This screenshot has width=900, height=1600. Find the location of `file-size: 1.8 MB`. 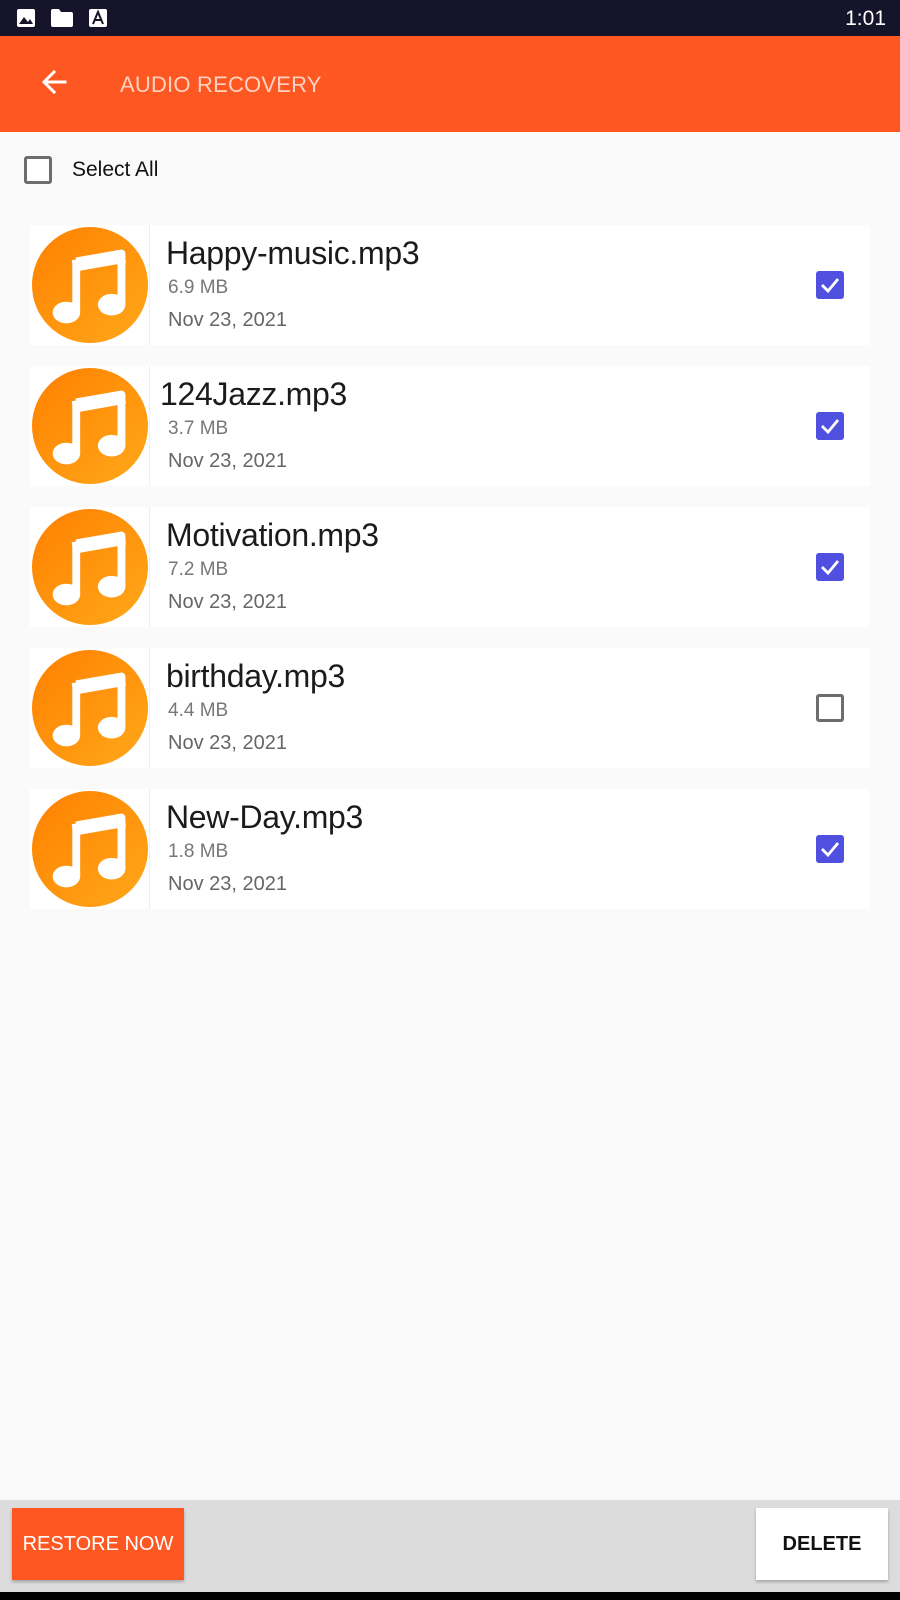

file-size: 1.8 MB is located at coordinates (198, 851).